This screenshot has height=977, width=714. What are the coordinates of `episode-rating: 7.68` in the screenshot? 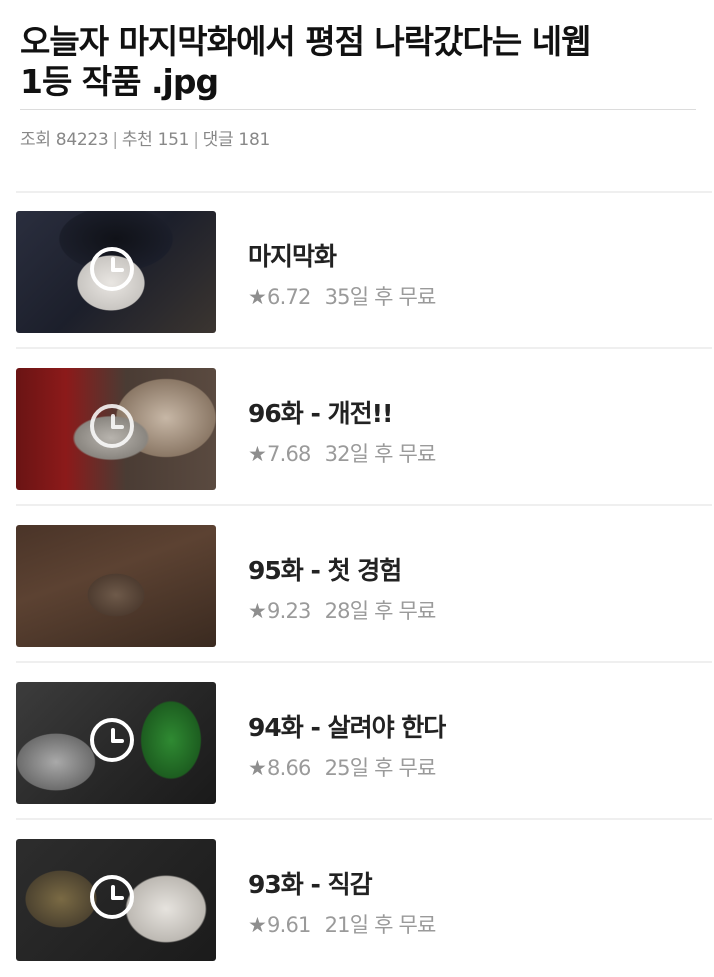 It's located at (289, 454).